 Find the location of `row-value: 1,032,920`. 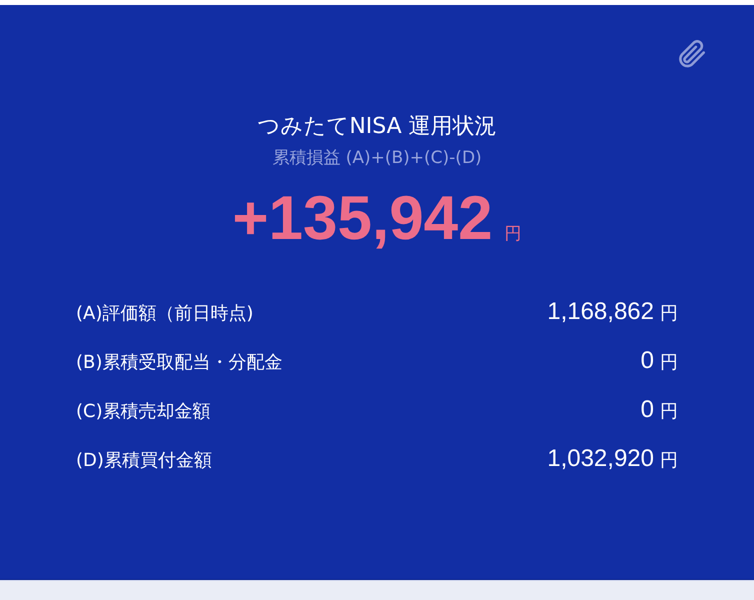

row-value: 1,032,920 is located at coordinates (600, 459).